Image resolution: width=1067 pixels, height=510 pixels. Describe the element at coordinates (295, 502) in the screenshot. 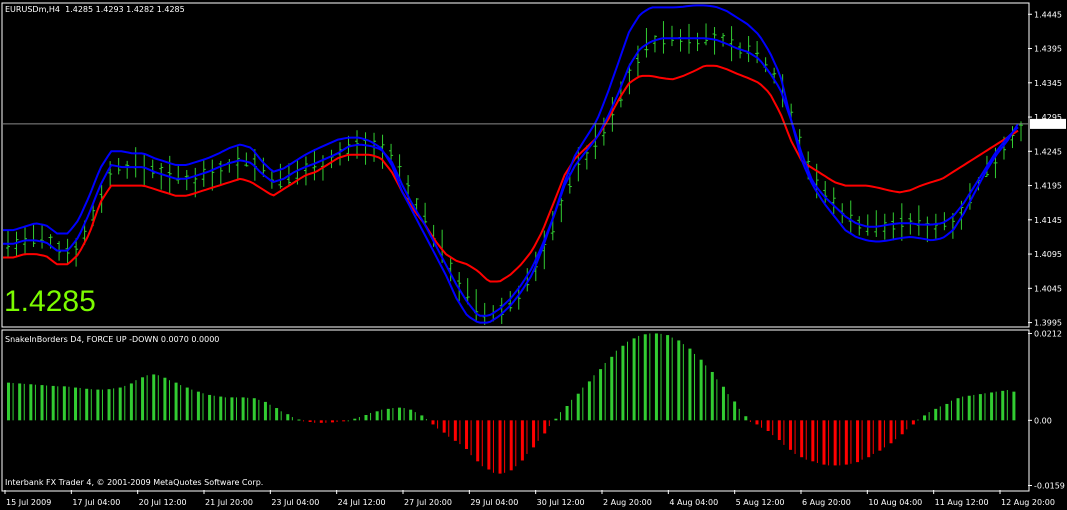

I see `time-tick-label: 23 Jul 04:00` at that location.